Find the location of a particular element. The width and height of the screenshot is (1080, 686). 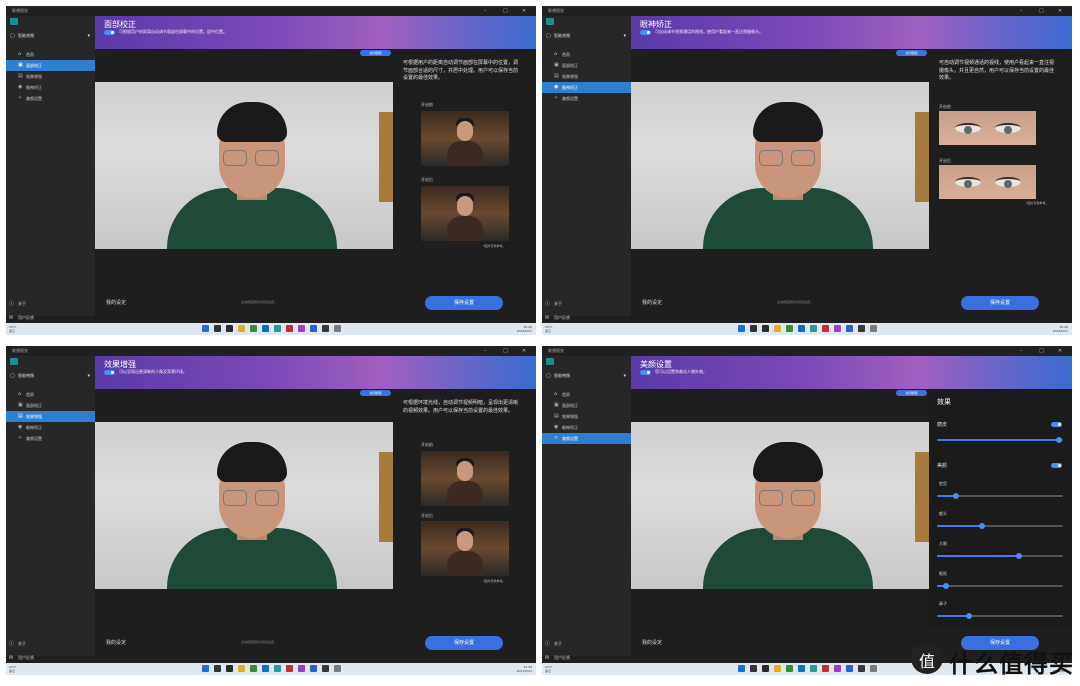

beauty-toggle is located at coordinates (1056, 465).